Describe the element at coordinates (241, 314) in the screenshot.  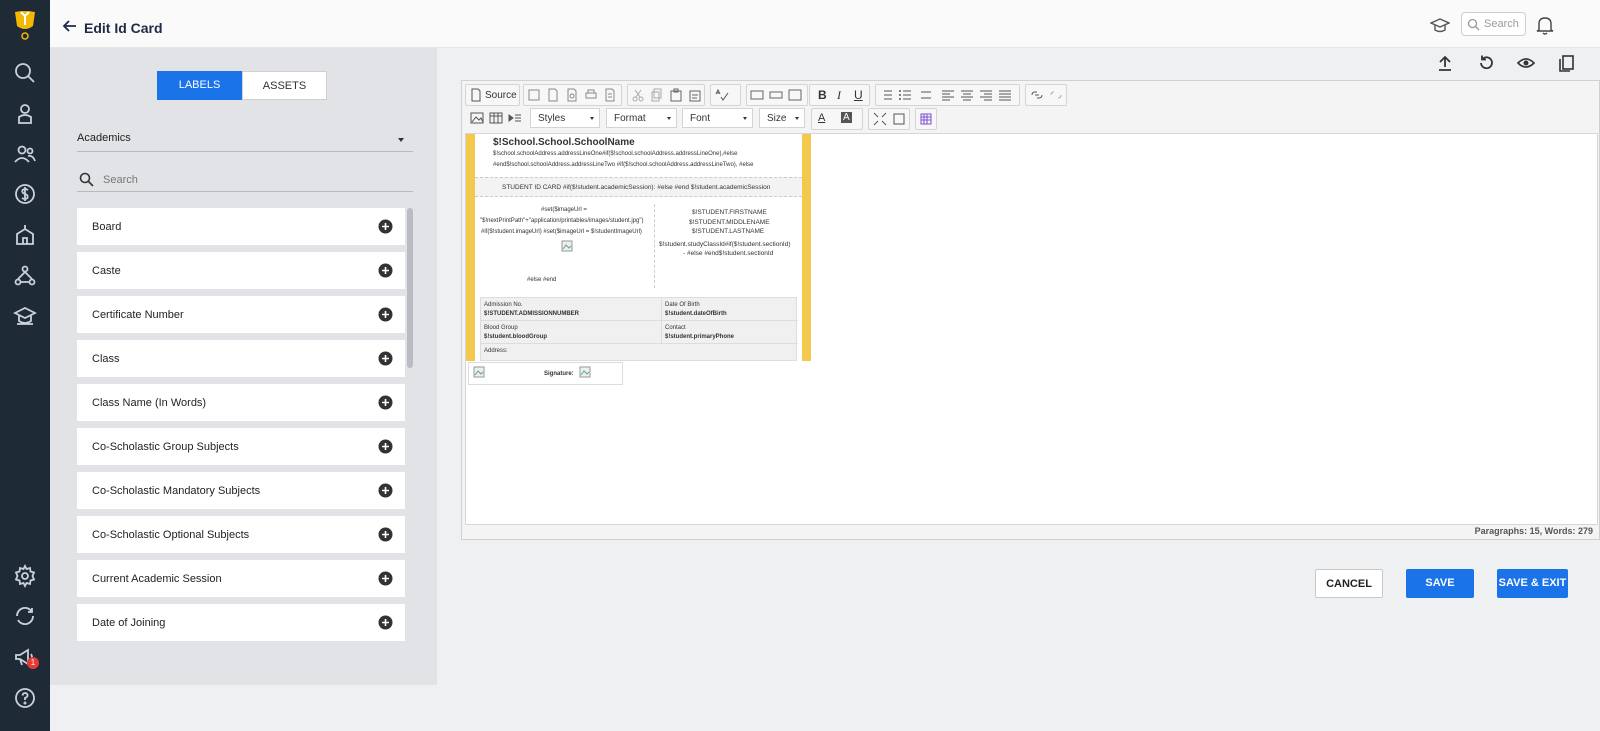
I see `label-list-item: Certificate Number` at that location.